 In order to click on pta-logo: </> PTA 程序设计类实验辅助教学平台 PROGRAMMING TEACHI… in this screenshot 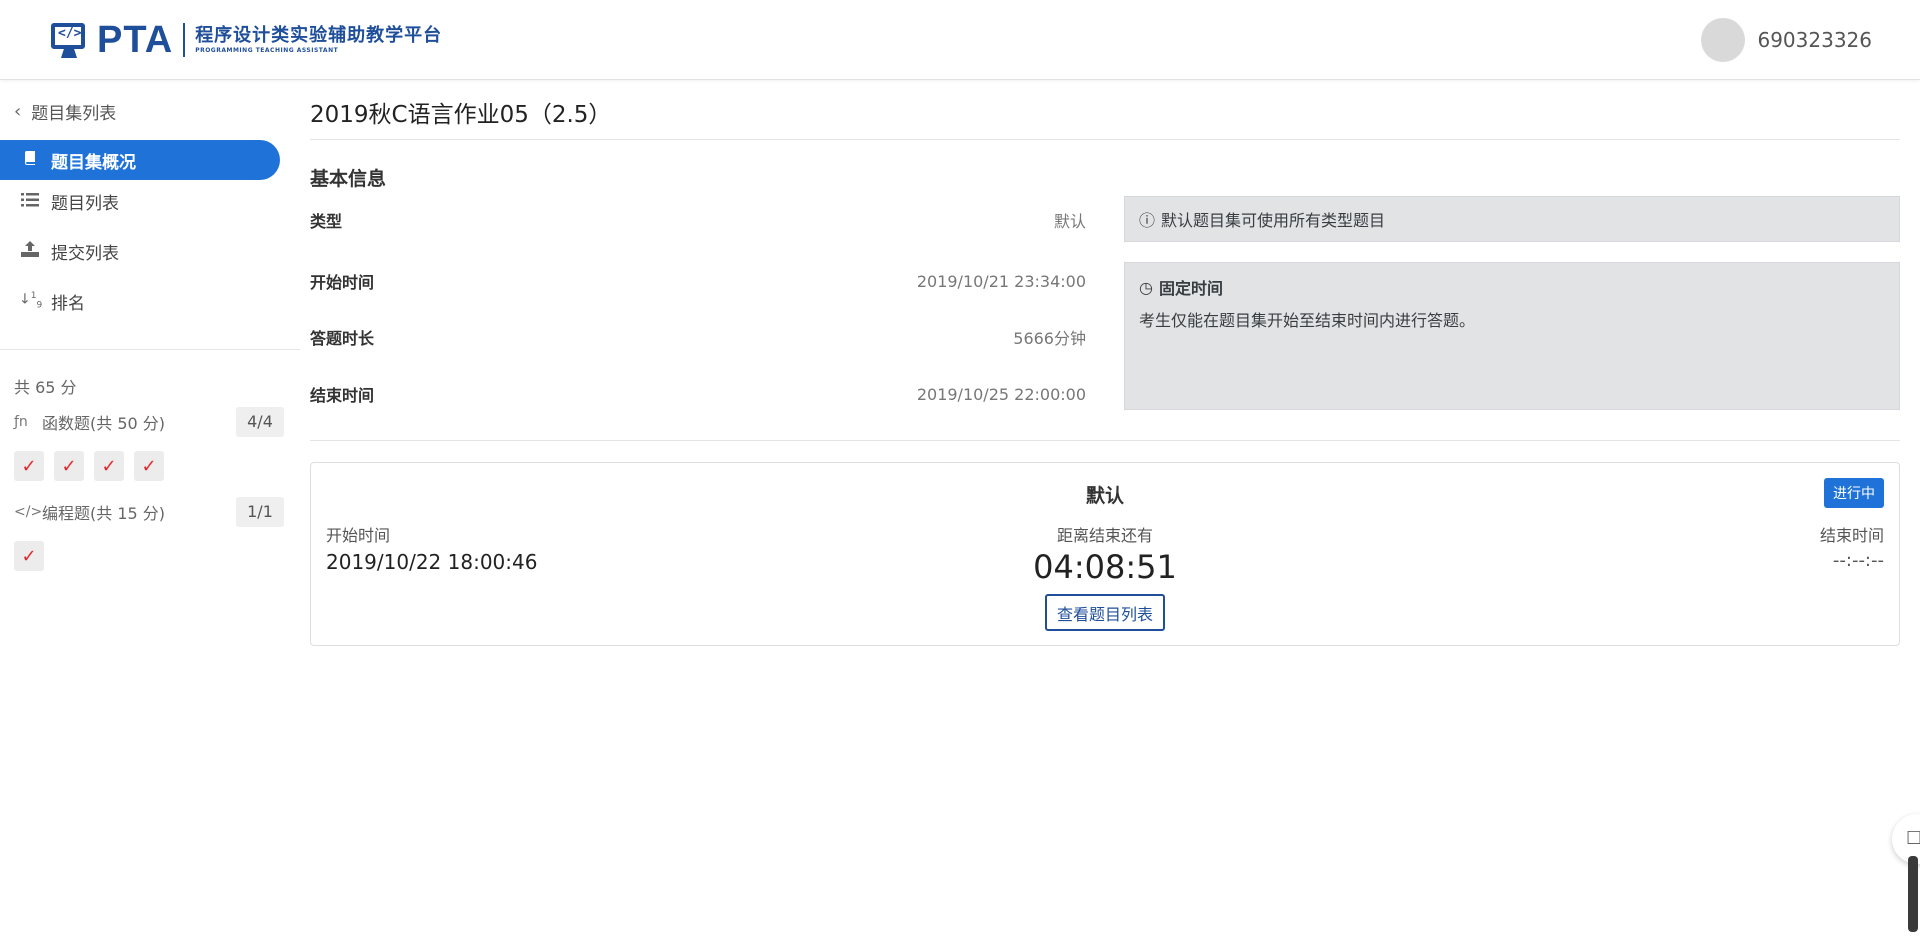, I will do `click(246, 39)`.